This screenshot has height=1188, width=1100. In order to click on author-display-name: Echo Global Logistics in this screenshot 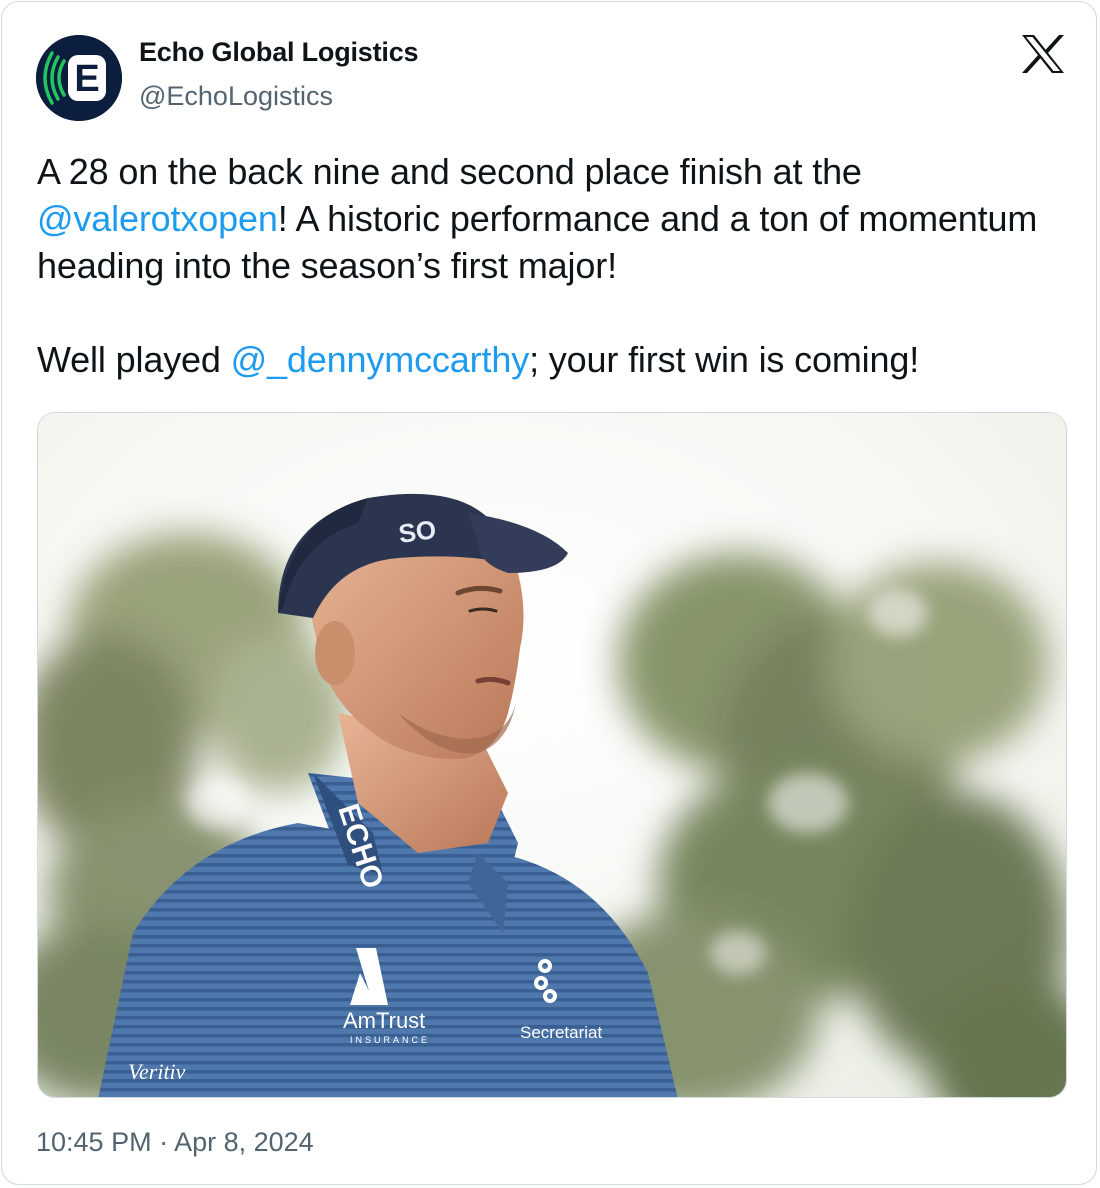, I will do `click(279, 52)`.